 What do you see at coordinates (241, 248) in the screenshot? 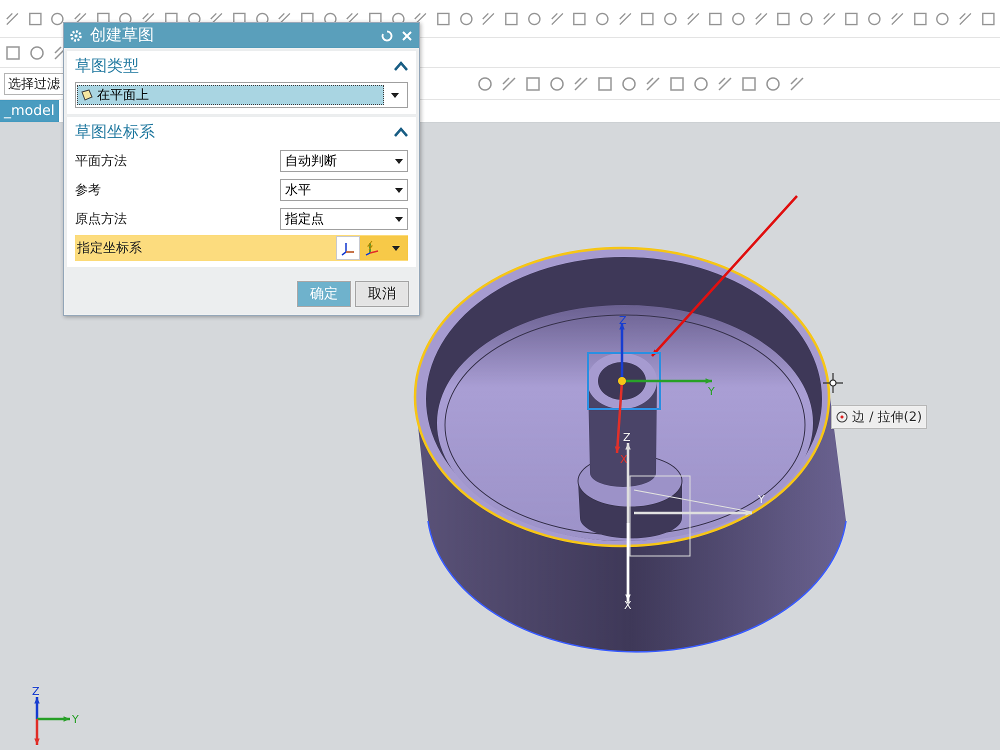
I see `csys-row: 指定坐标系` at bounding box center [241, 248].